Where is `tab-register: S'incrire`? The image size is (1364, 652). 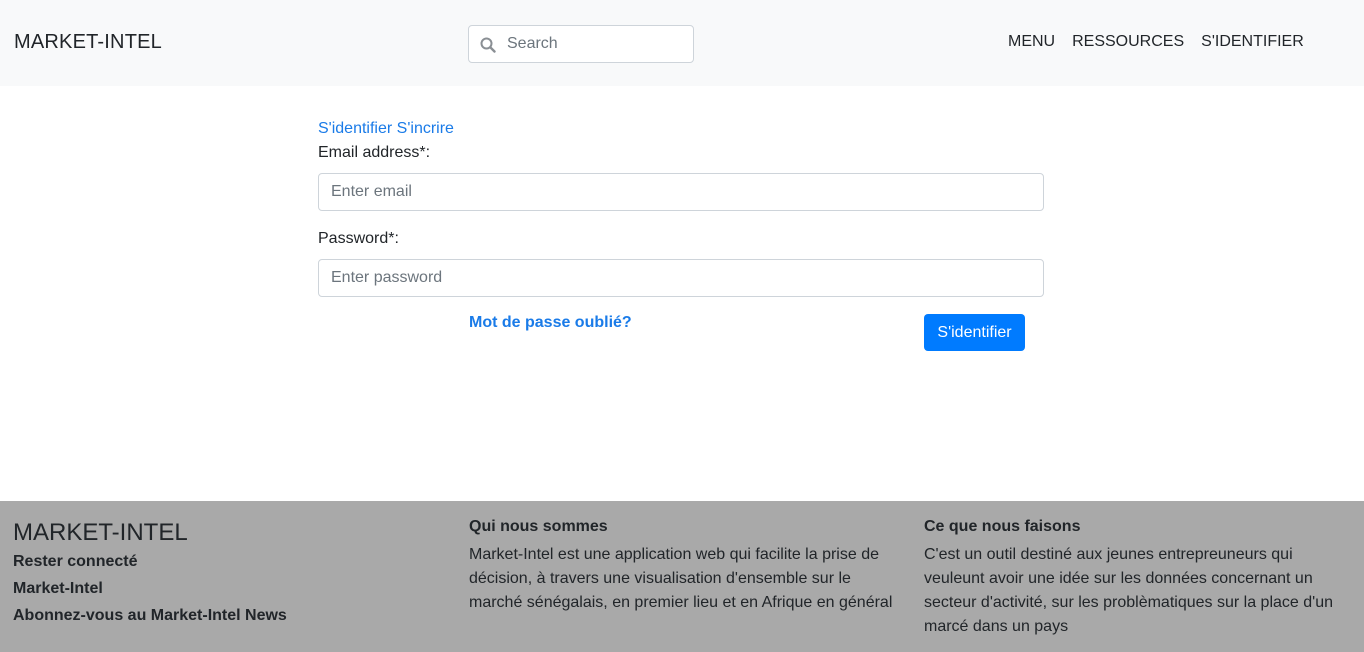
tab-register: S'incrire is located at coordinates (425, 128).